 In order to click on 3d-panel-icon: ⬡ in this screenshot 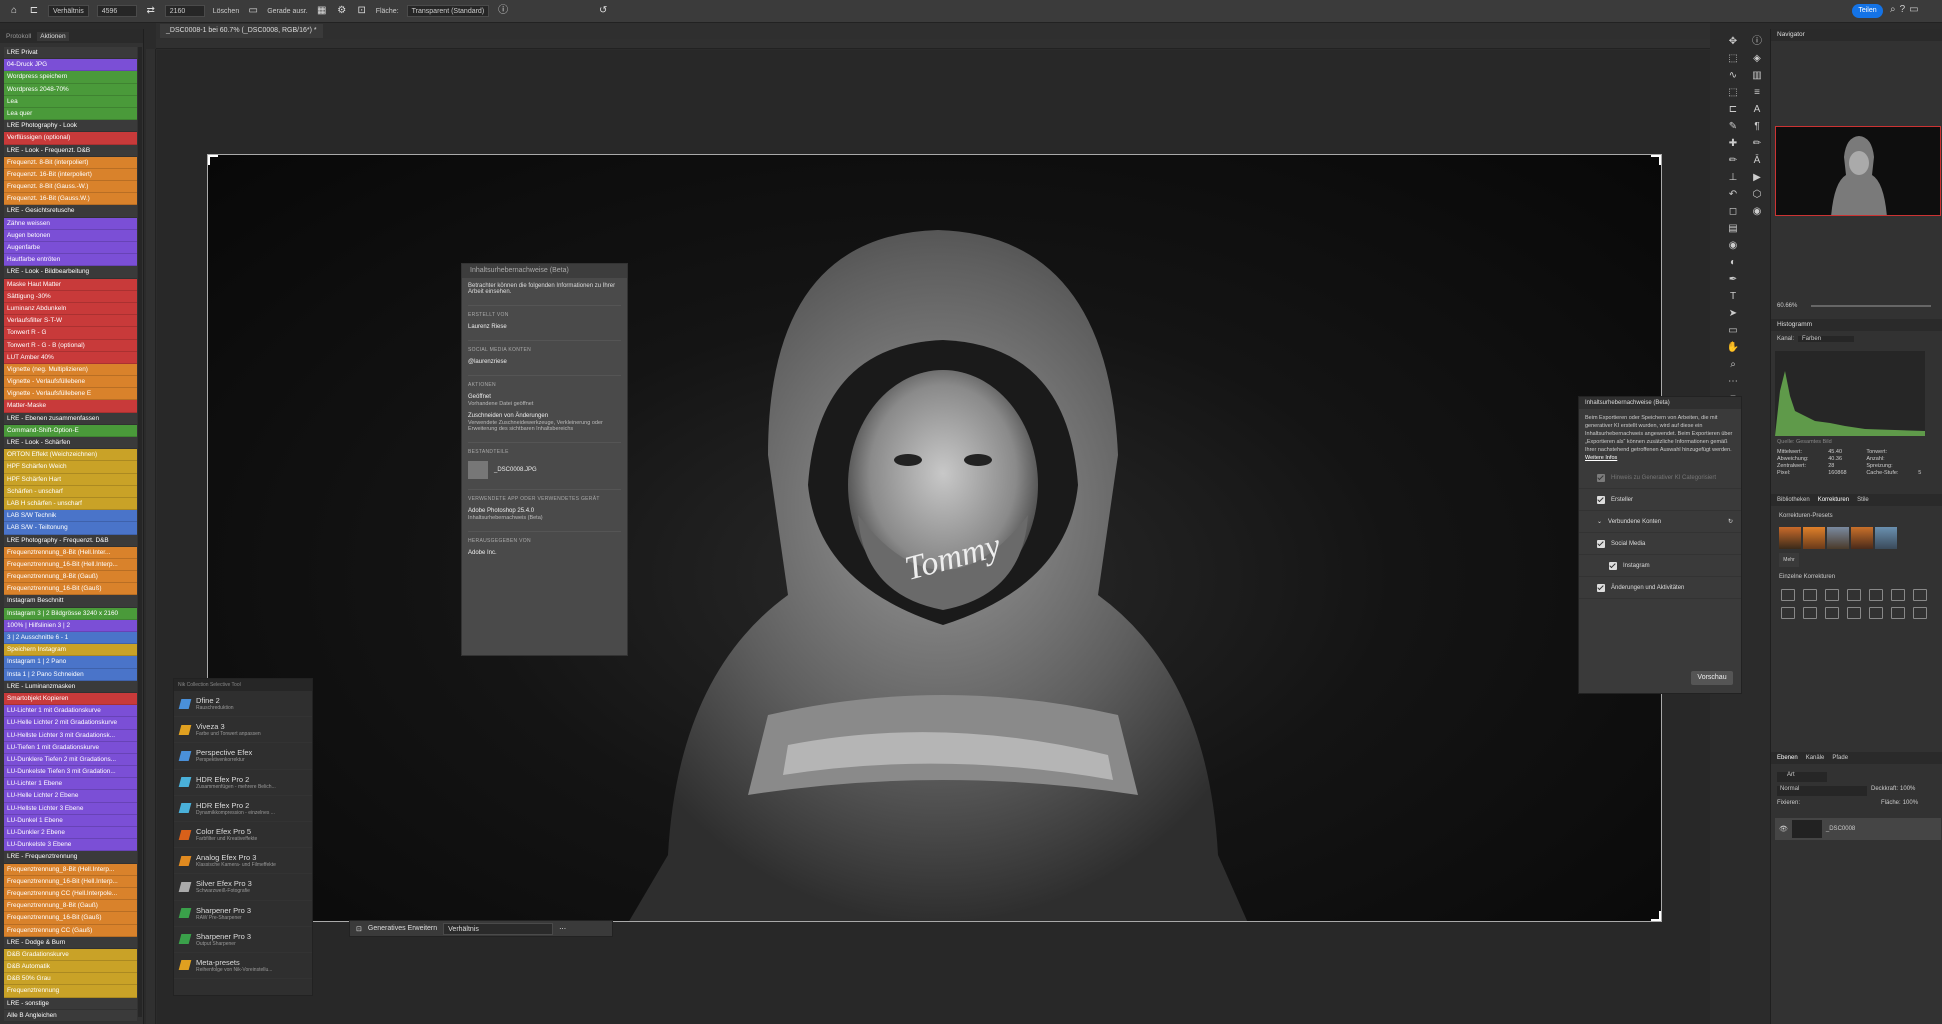, I will do `click(1757, 194)`.